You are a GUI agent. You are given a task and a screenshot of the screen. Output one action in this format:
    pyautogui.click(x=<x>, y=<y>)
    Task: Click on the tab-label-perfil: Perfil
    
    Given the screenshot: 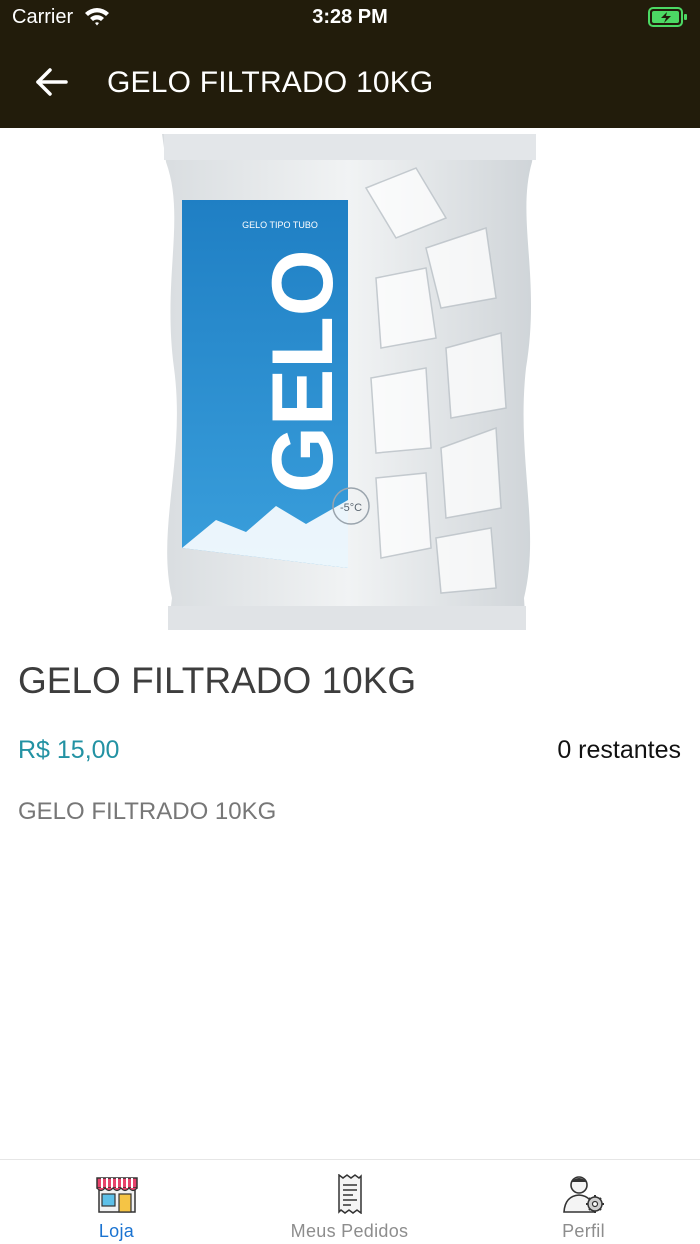 What is the action you would take?
    pyautogui.click(x=583, y=1231)
    